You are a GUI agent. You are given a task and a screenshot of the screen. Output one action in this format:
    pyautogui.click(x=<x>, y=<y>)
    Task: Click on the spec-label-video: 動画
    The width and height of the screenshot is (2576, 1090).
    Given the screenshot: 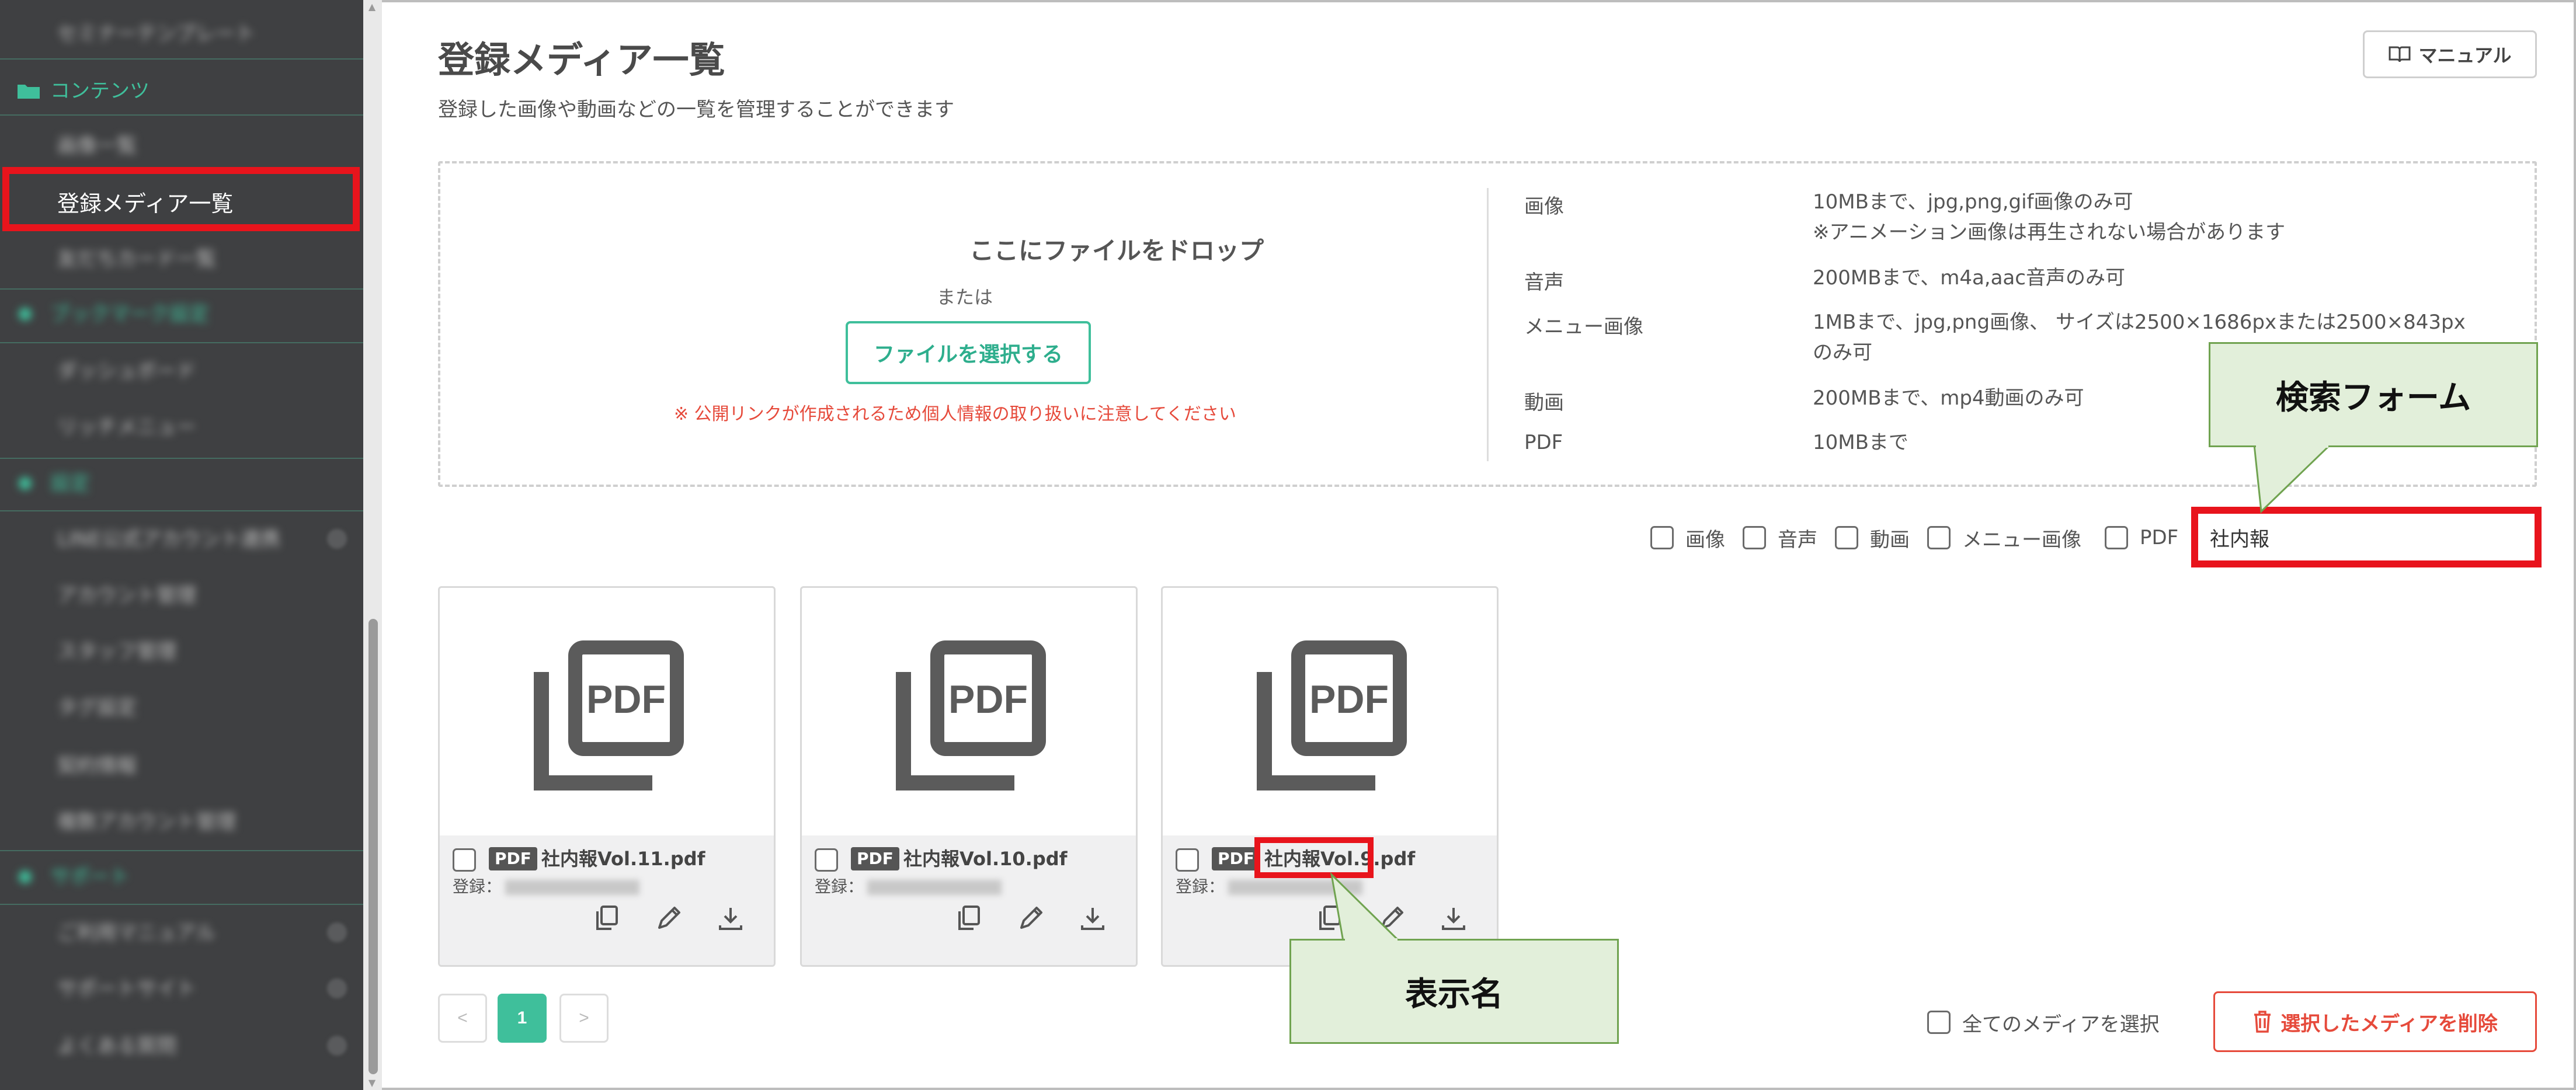 What is the action you would take?
    pyautogui.click(x=1544, y=403)
    